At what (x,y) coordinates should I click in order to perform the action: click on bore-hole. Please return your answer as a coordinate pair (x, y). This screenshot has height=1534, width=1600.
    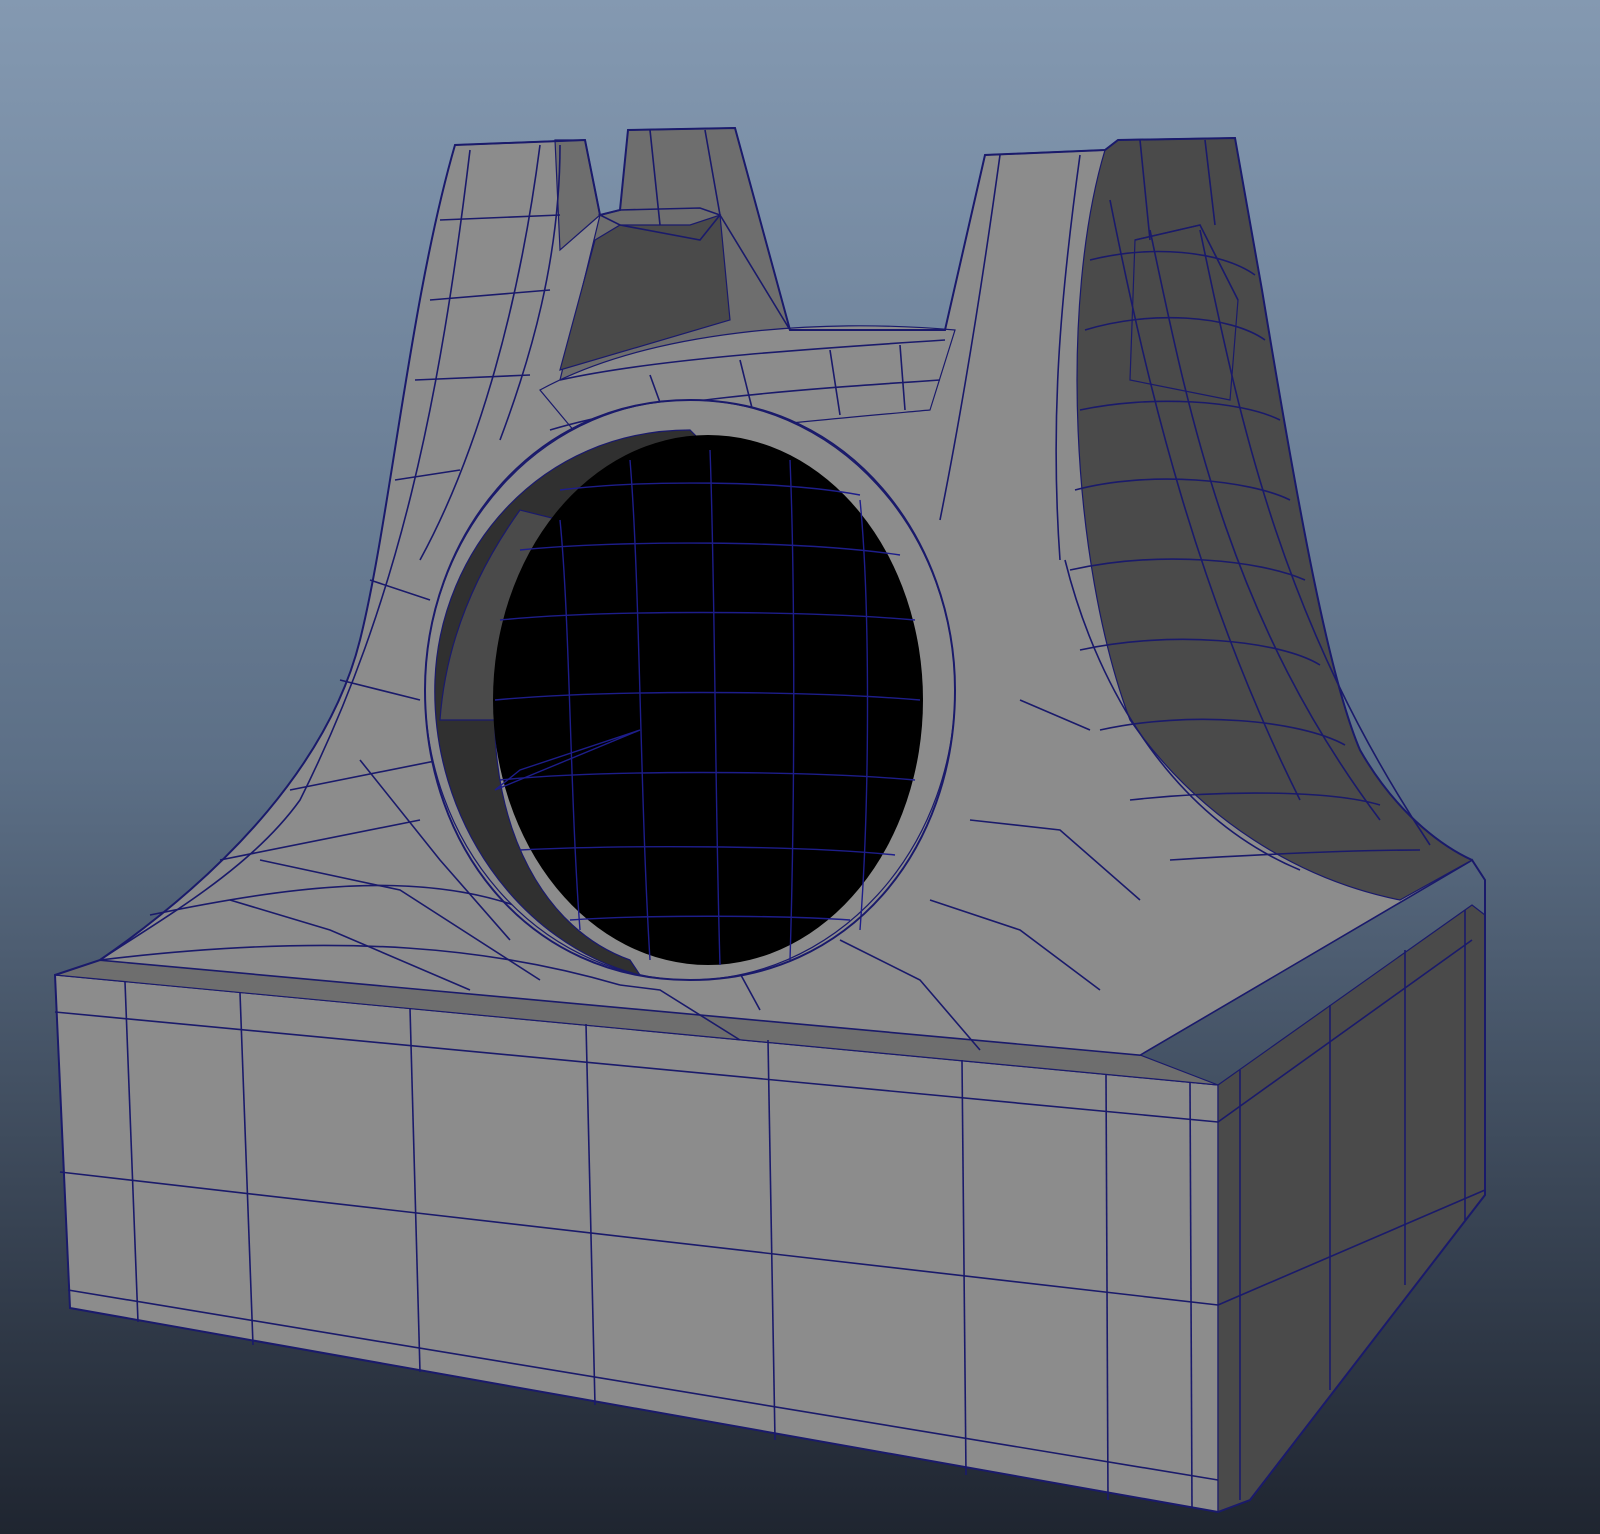
    Looking at the image, I should click on (690, 690).